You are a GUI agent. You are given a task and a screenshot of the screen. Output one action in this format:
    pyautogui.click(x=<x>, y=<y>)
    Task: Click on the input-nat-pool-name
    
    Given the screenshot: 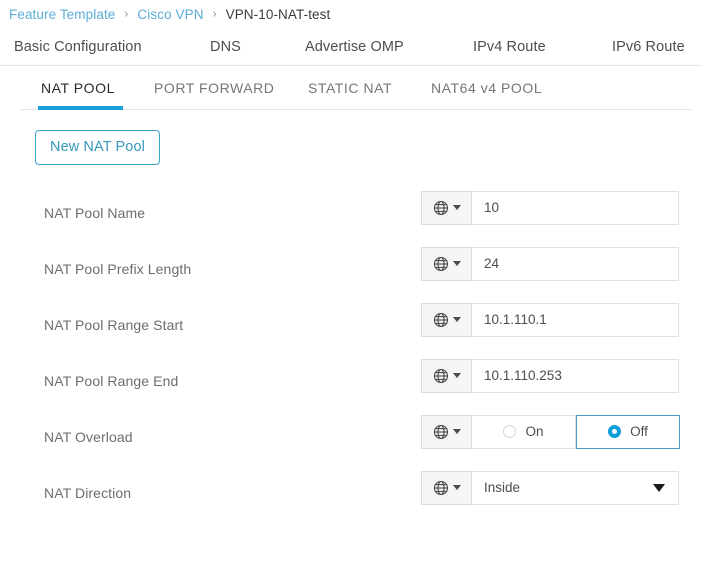 What is the action you would take?
    pyautogui.click(x=575, y=207)
    